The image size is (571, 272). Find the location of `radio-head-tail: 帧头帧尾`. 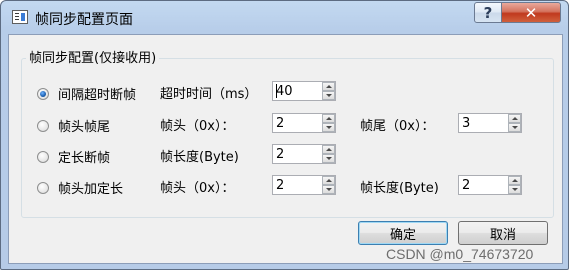

radio-head-tail: 帧头帧尾 is located at coordinates (73, 125).